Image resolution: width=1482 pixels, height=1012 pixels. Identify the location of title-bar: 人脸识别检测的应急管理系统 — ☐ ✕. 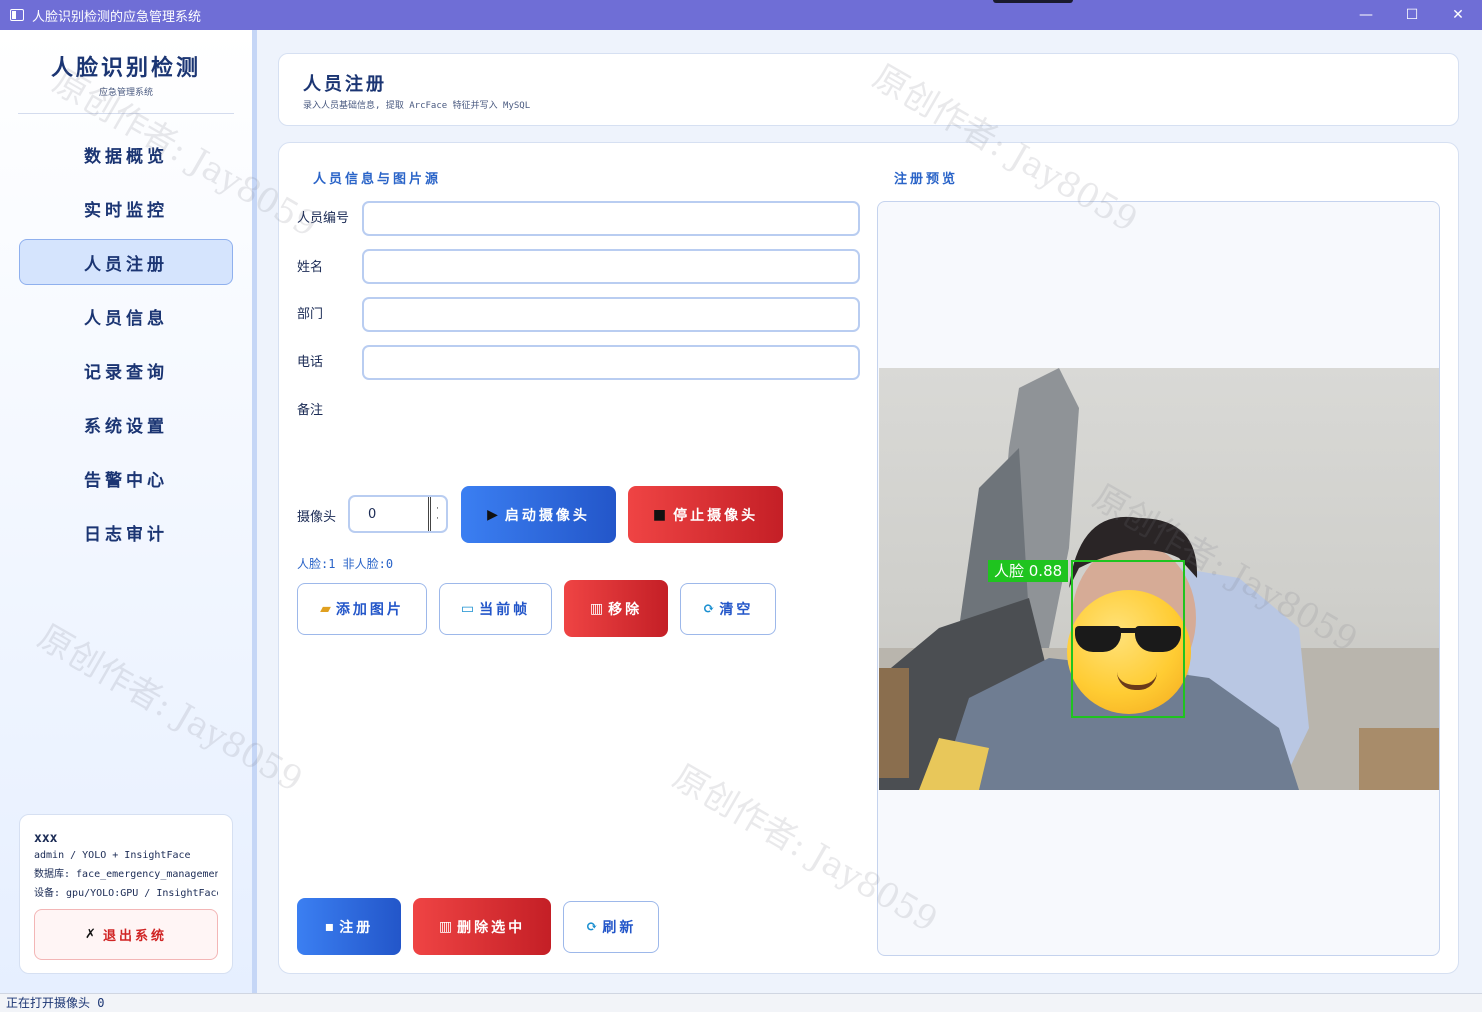
(741, 15).